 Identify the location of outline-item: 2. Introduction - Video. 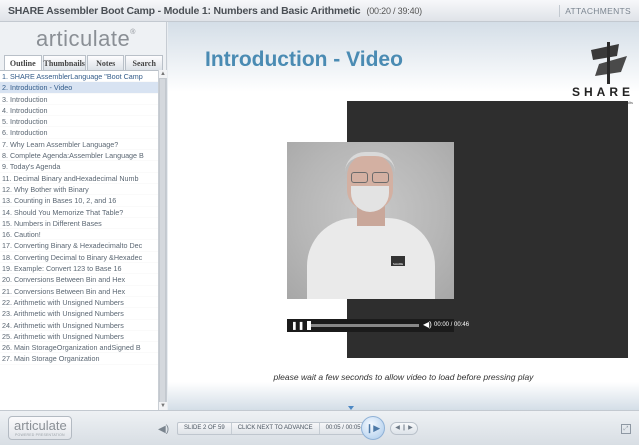
(79, 88).